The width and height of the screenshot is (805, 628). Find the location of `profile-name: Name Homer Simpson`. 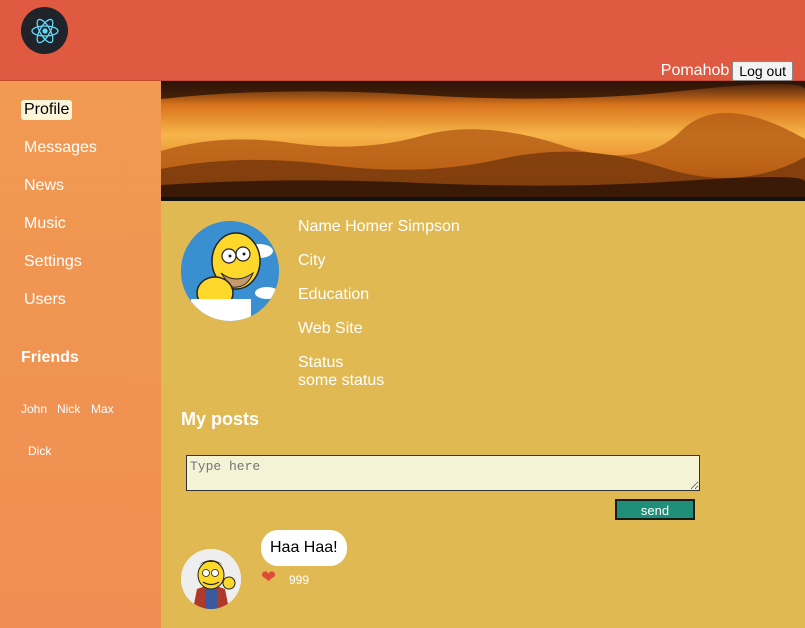

profile-name: Name Homer Simpson is located at coordinates (379, 226).